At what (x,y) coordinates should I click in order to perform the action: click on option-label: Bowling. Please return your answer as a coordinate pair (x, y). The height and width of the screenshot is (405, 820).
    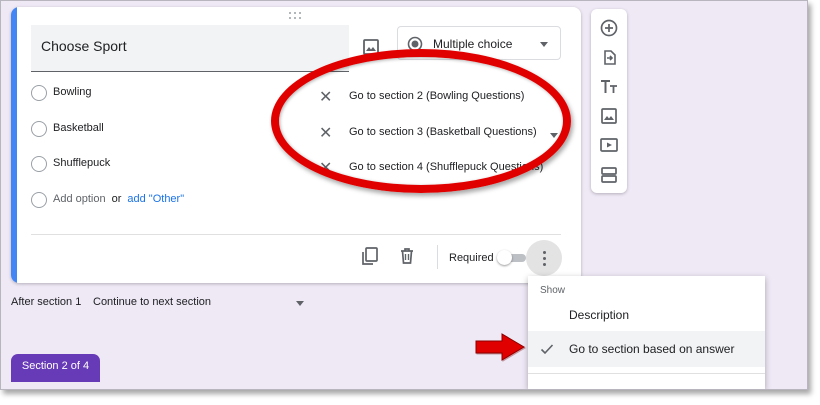
    Looking at the image, I should click on (72, 92).